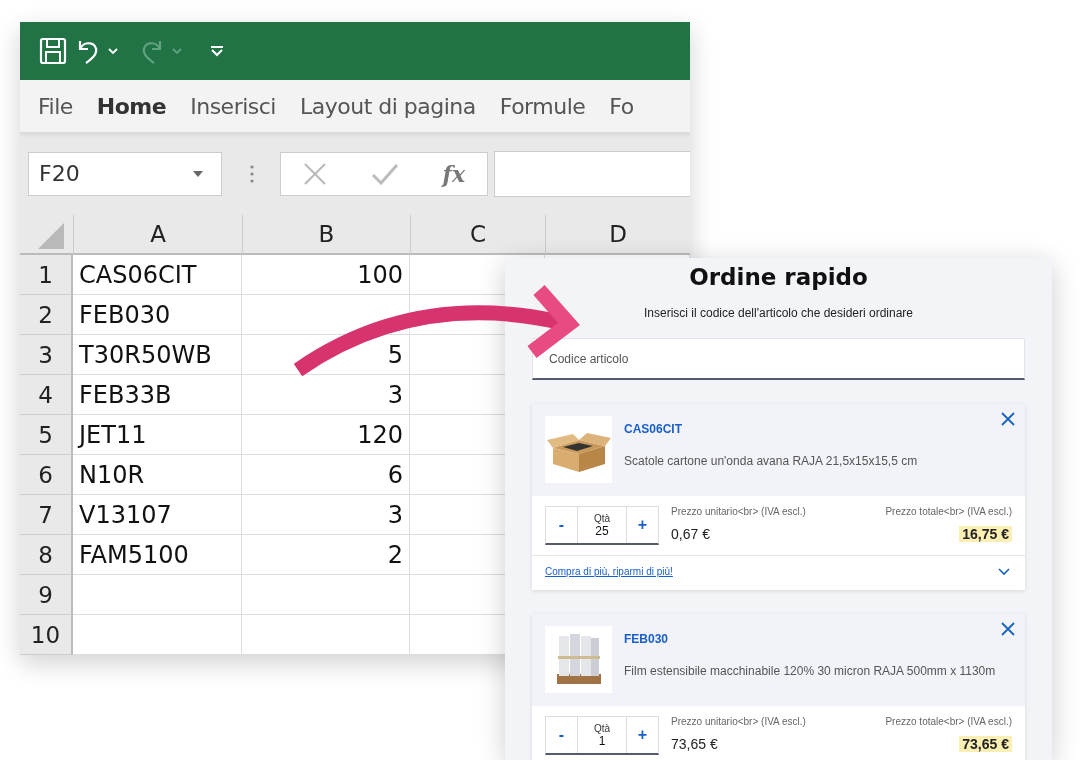 This screenshot has width=1080, height=760. What do you see at coordinates (157, 515) in the screenshot?
I see `table-cell: V13107` at bounding box center [157, 515].